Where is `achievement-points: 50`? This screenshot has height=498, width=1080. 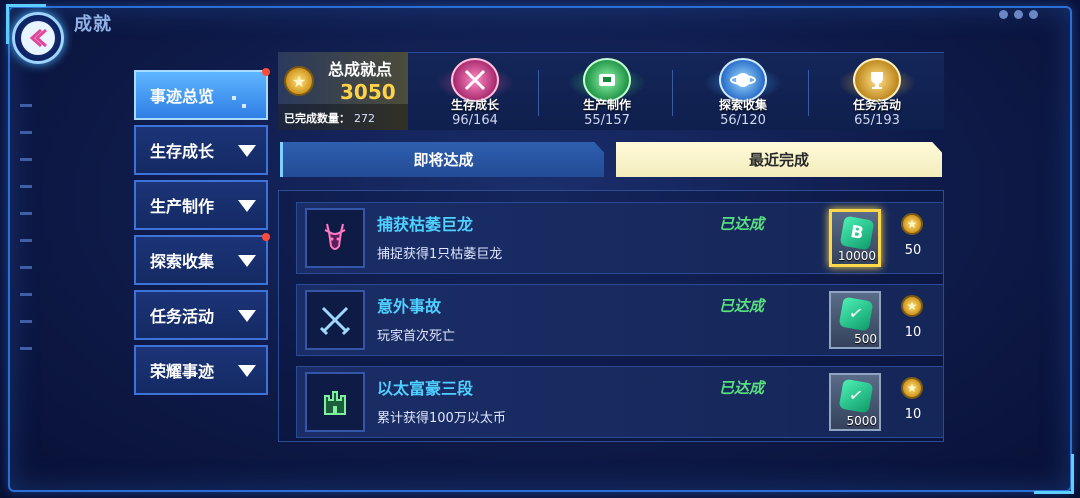 achievement-points: 50 is located at coordinates (913, 250).